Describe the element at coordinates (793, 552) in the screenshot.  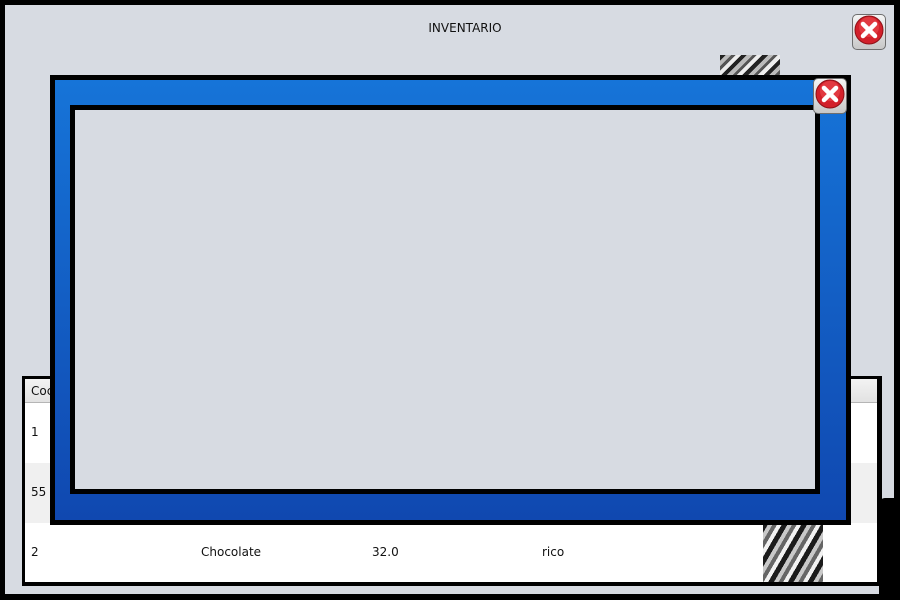
I see `product-image` at that location.